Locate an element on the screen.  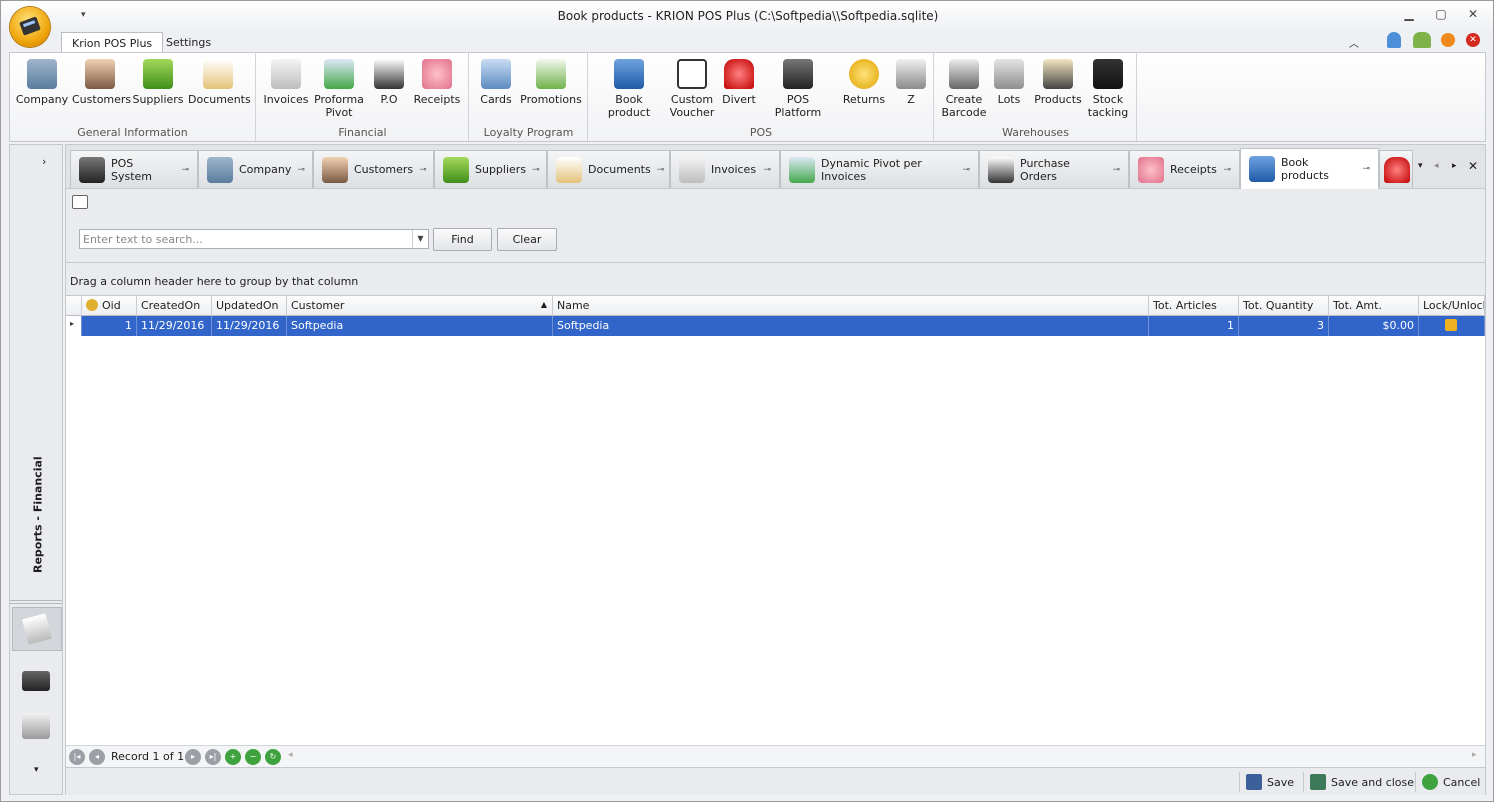
invoices-button: Invoices is located at coordinates (286, 81).